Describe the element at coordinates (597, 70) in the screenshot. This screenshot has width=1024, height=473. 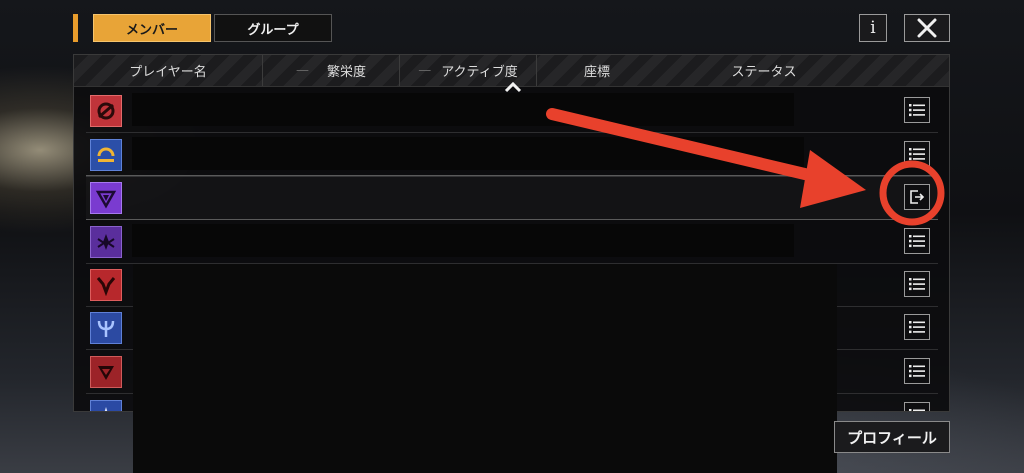
I see `column-header-coordinates: 座標` at that location.